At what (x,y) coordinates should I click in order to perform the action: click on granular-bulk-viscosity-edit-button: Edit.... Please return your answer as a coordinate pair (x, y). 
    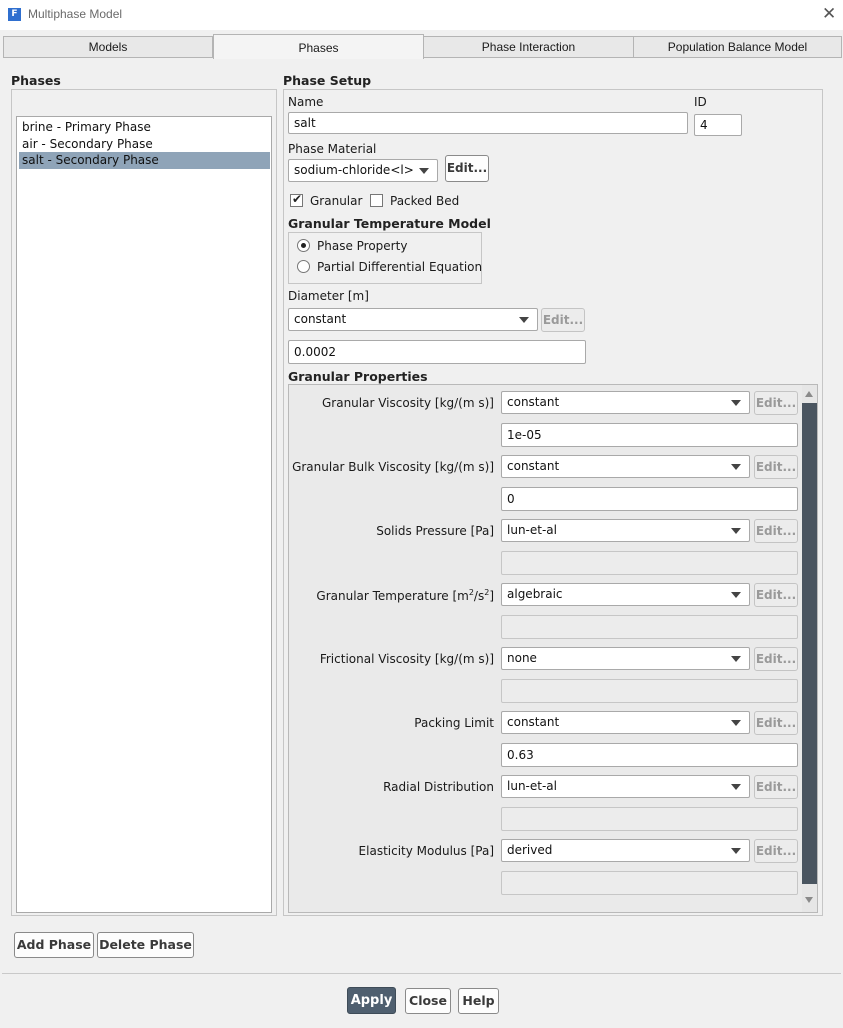
    Looking at the image, I should click on (776, 467).